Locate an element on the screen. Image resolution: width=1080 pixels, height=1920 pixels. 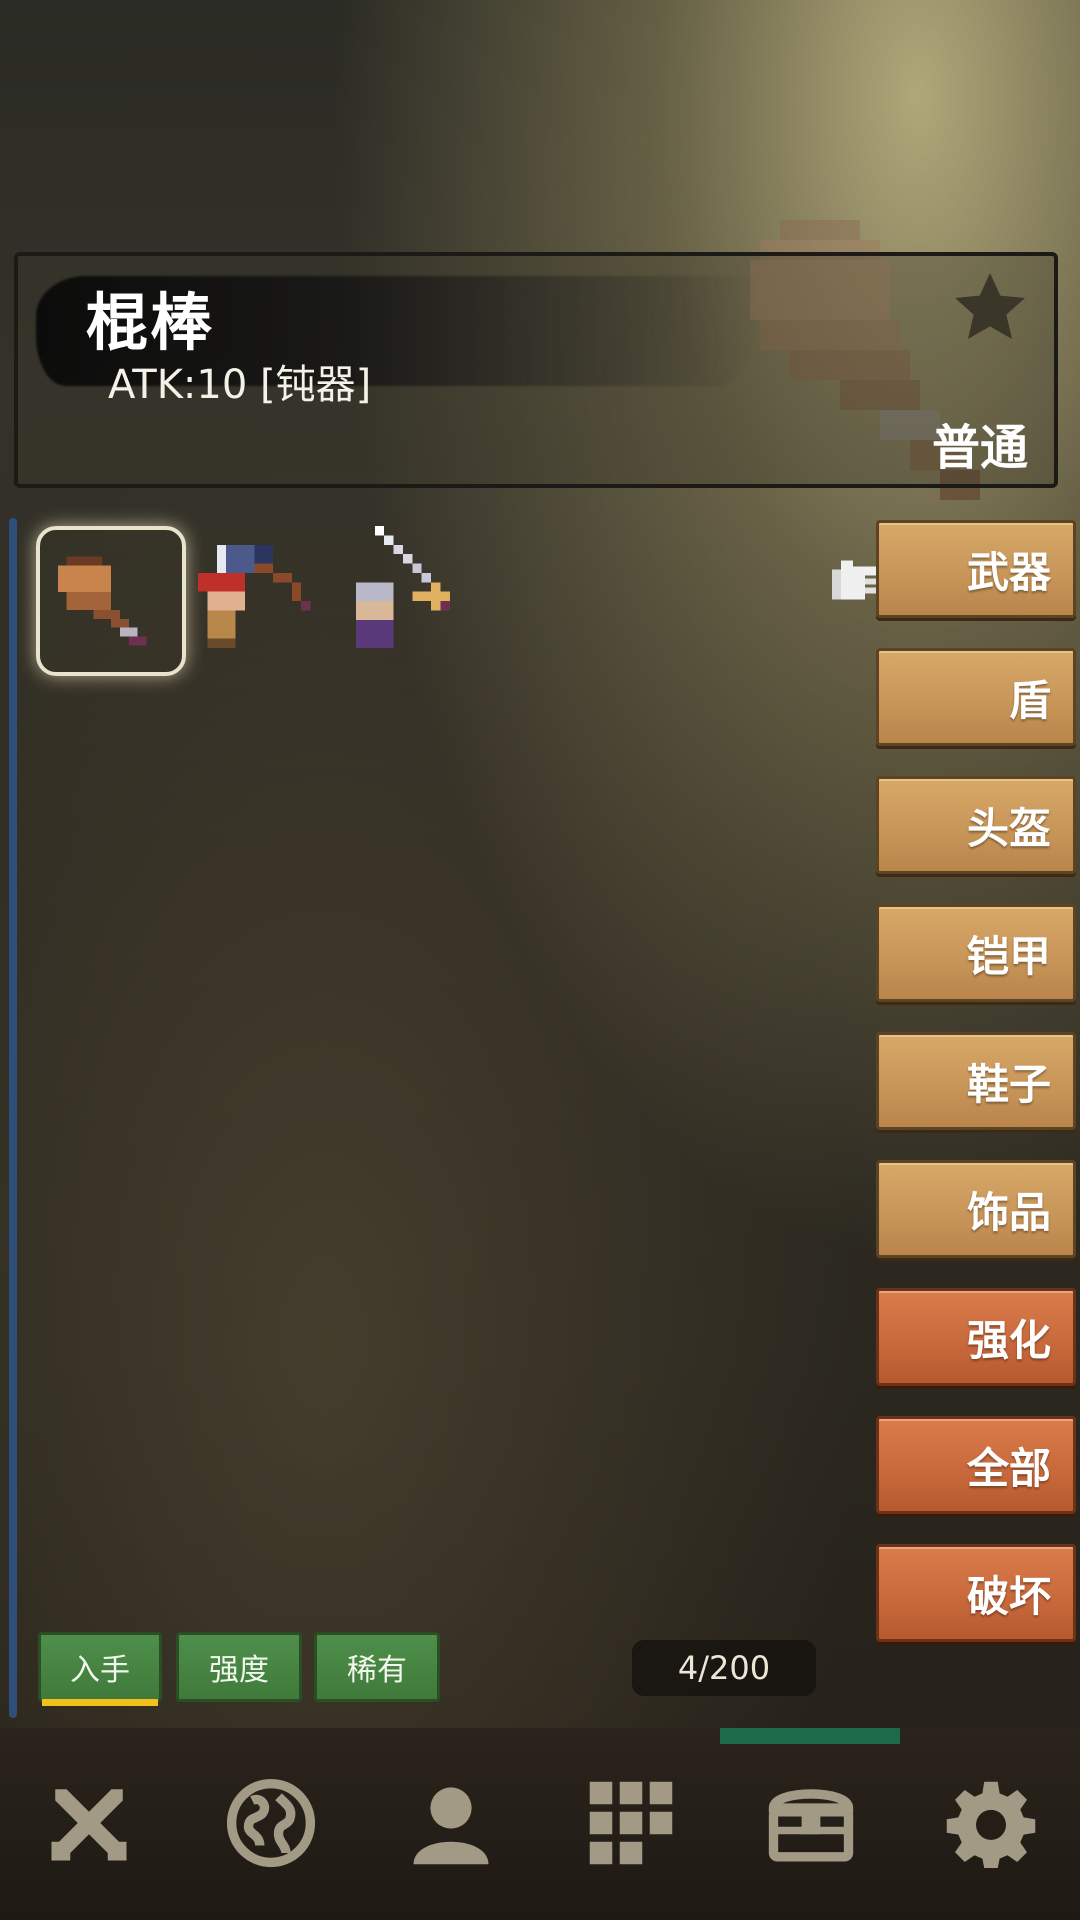
item-name: 棍棒 is located at coordinates (150, 322).